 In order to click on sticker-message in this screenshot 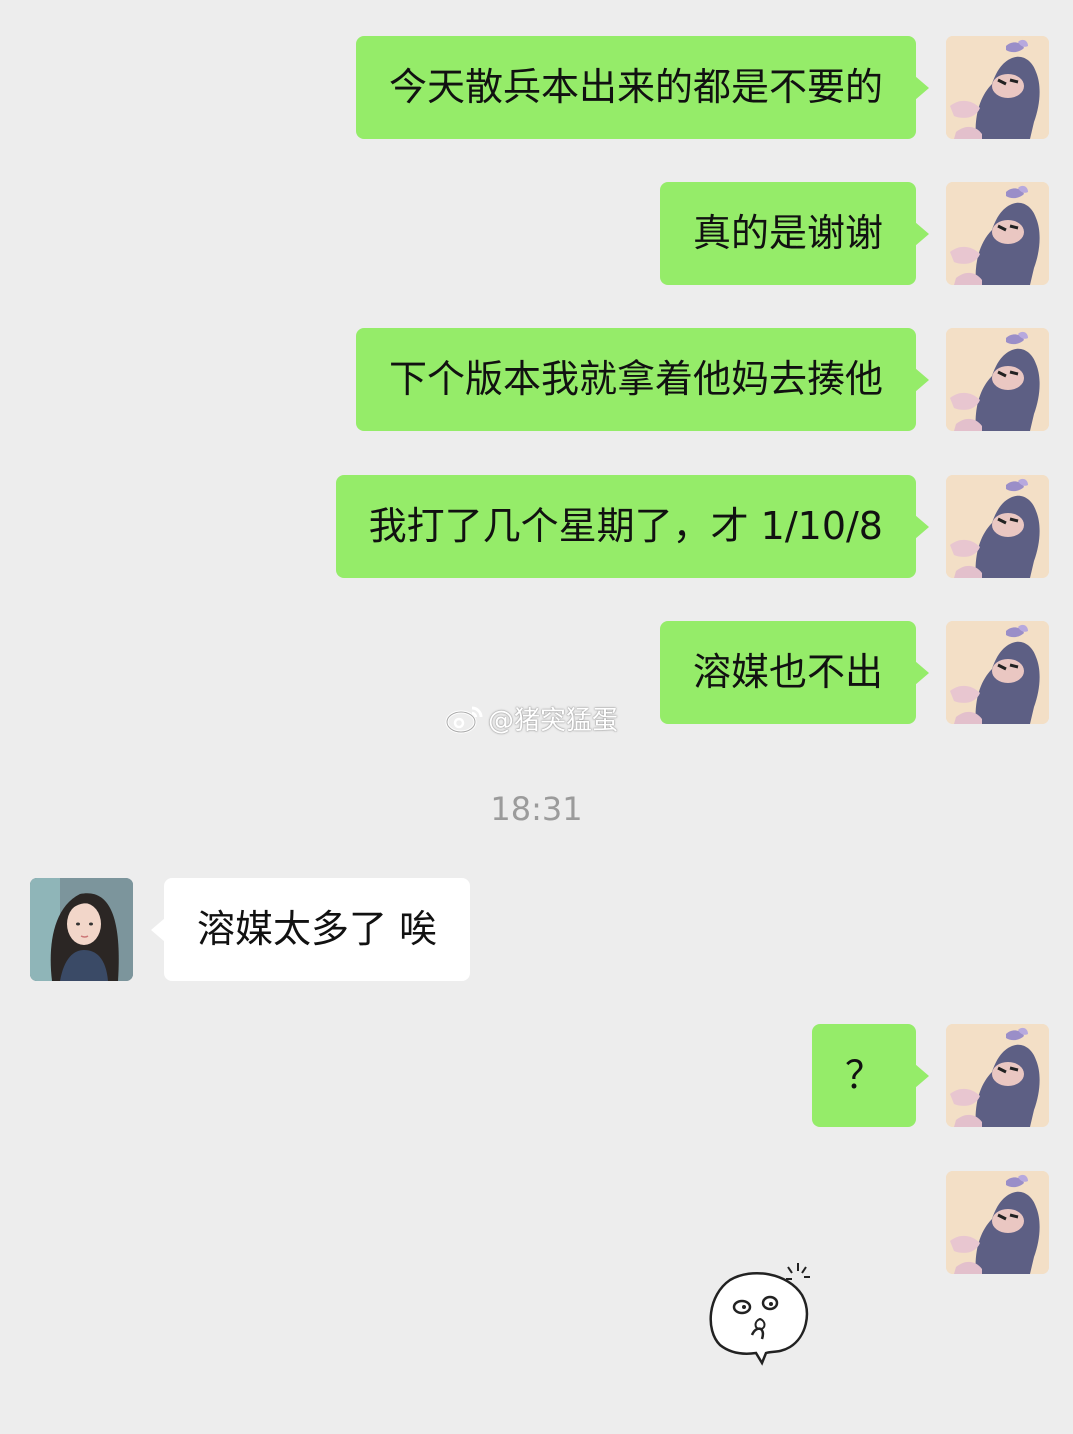, I will do `click(760, 1312)`.